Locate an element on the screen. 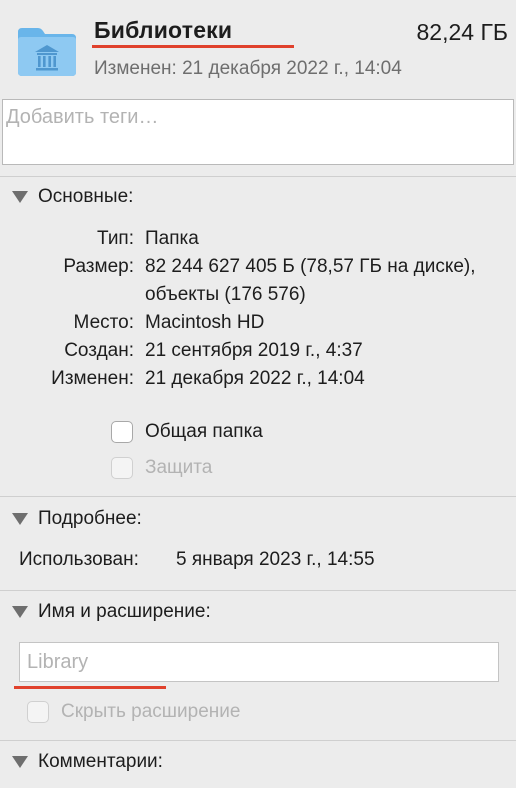  title-underline-mark is located at coordinates (193, 46).